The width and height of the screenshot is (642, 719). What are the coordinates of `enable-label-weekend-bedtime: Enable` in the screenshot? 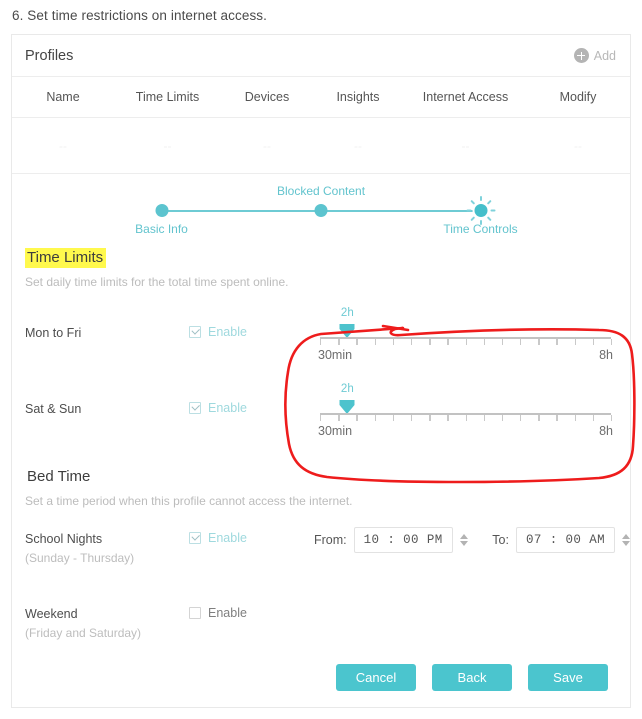 It's located at (227, 612).